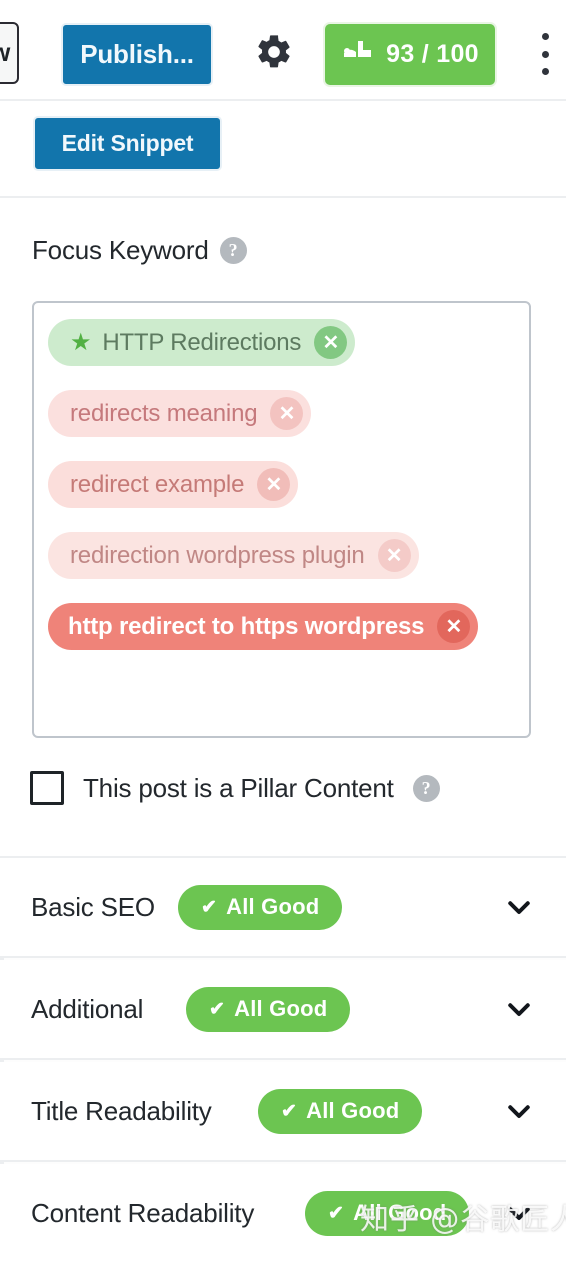  I want to click on keyword-tag-label: HTTP Redirections, so click(202, 342).